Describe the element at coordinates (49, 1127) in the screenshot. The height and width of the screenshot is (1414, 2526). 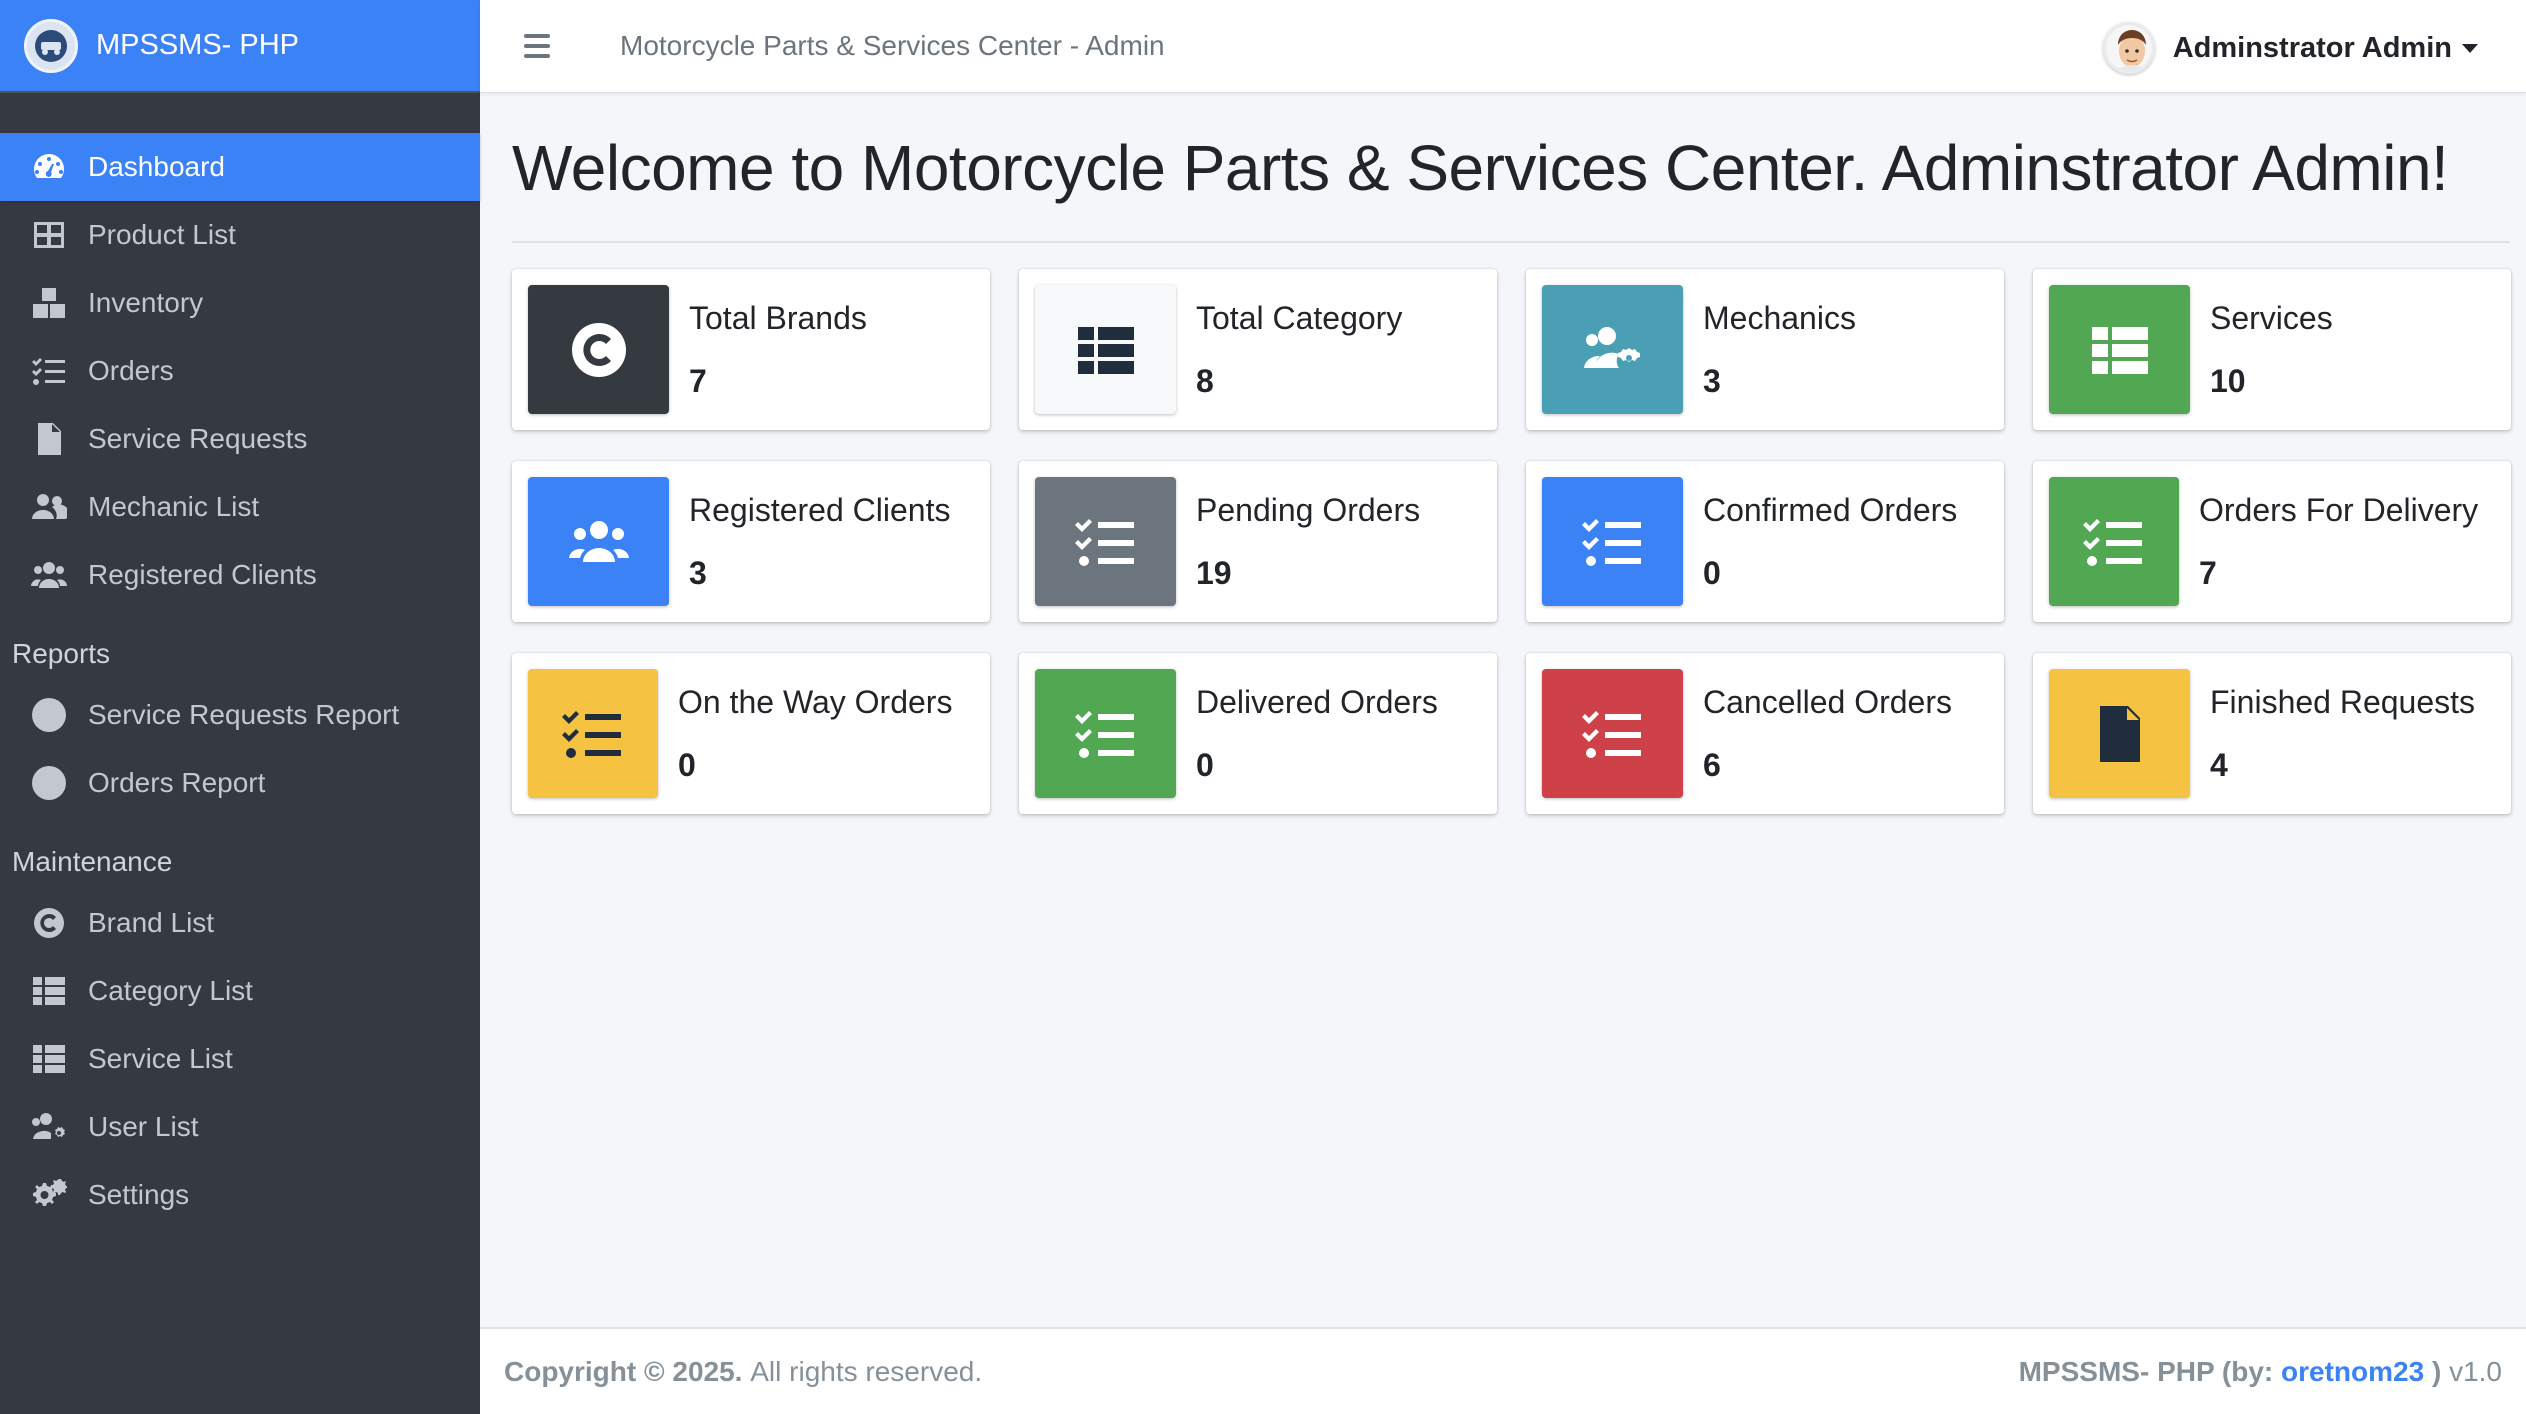
I see `users-cog-icon` at that location.